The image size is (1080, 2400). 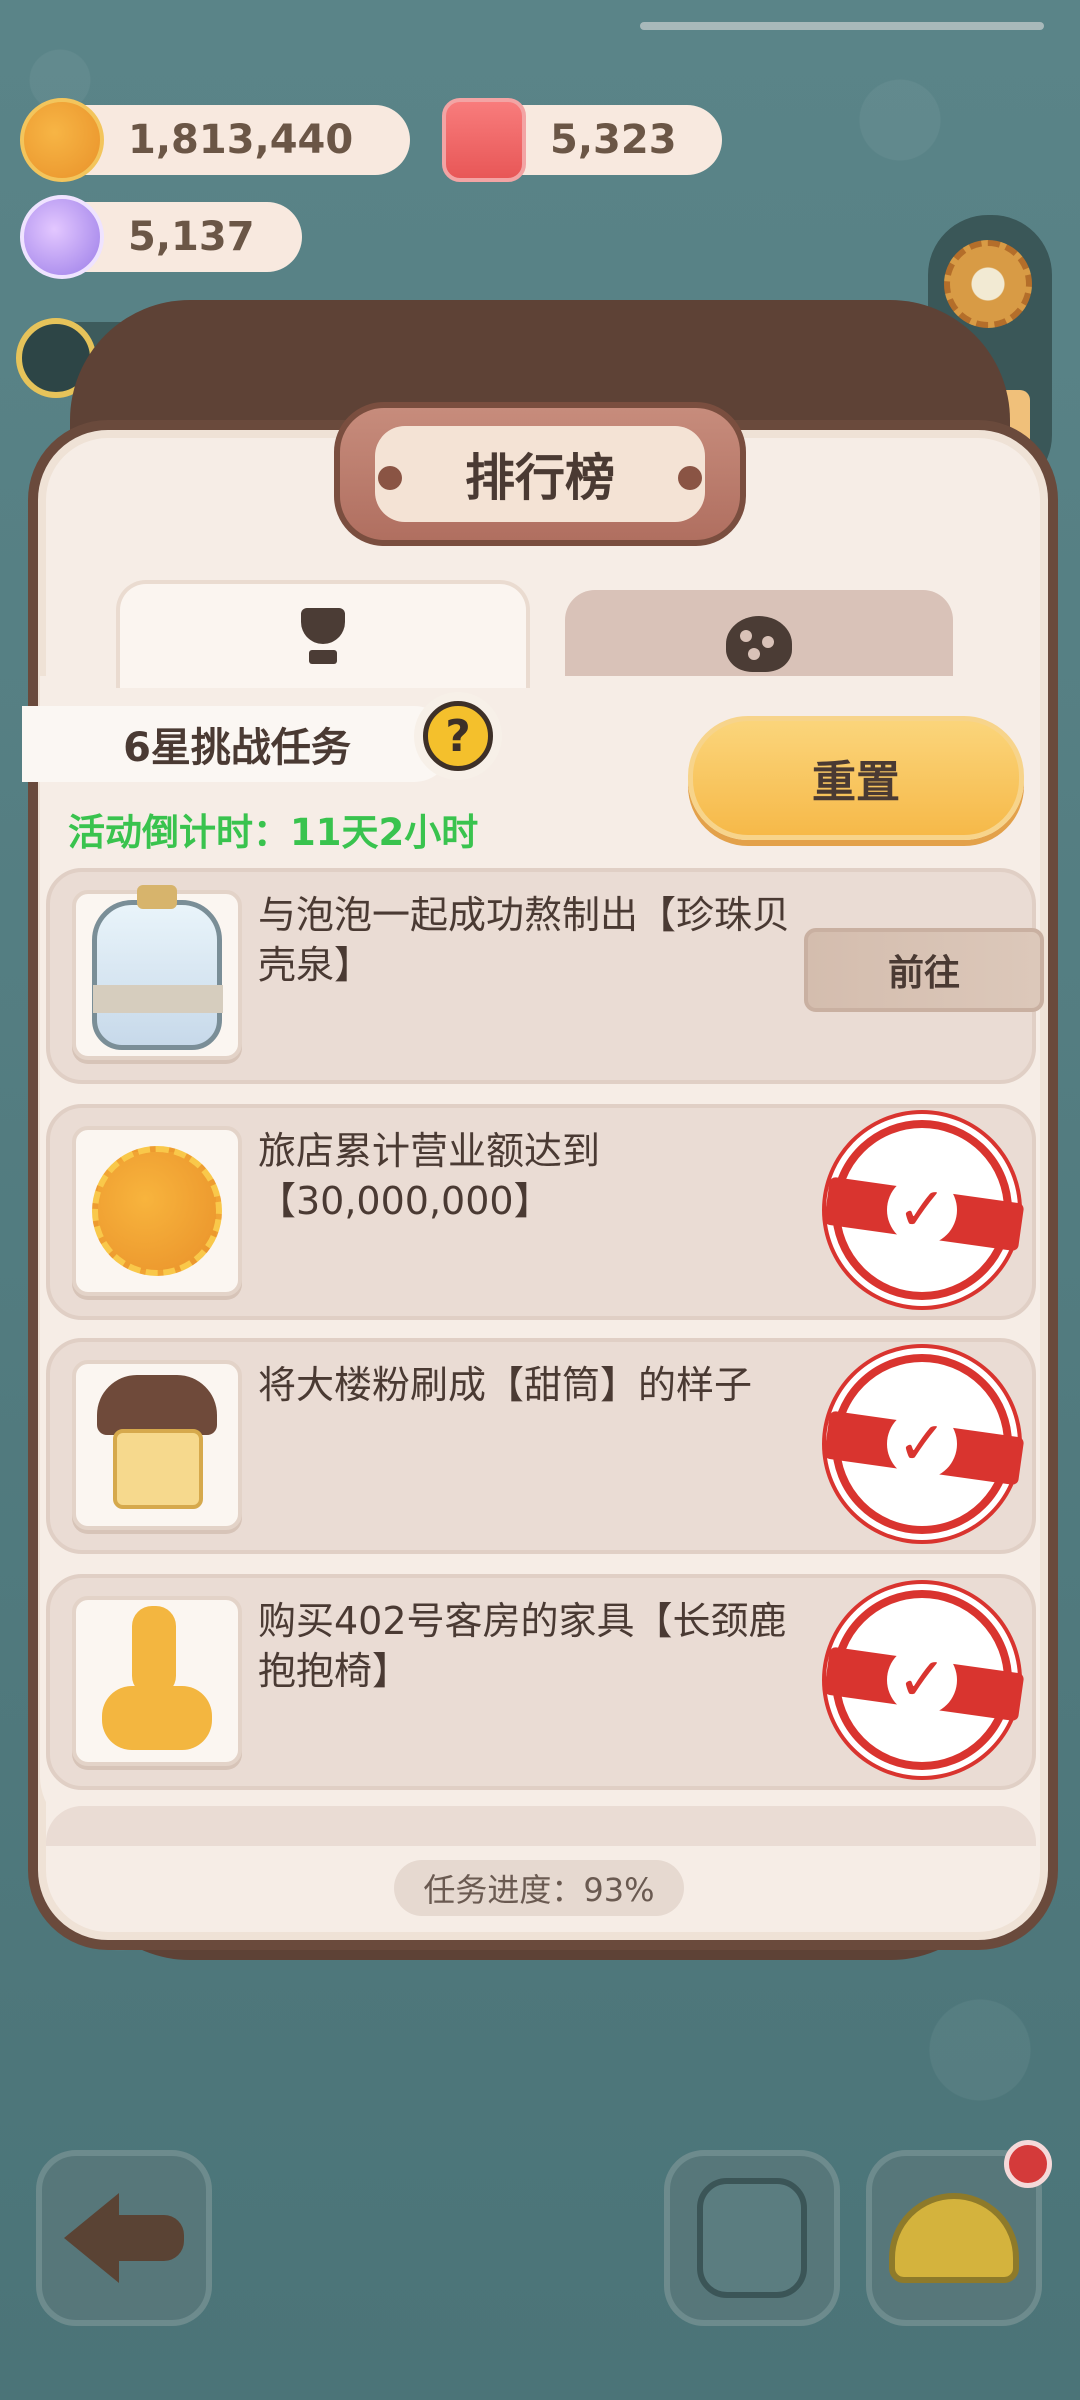 What do you see at coordinates (613, 140) in the screenshot?
I see `candle-count: 5,323` at bounding box center [613, 140].